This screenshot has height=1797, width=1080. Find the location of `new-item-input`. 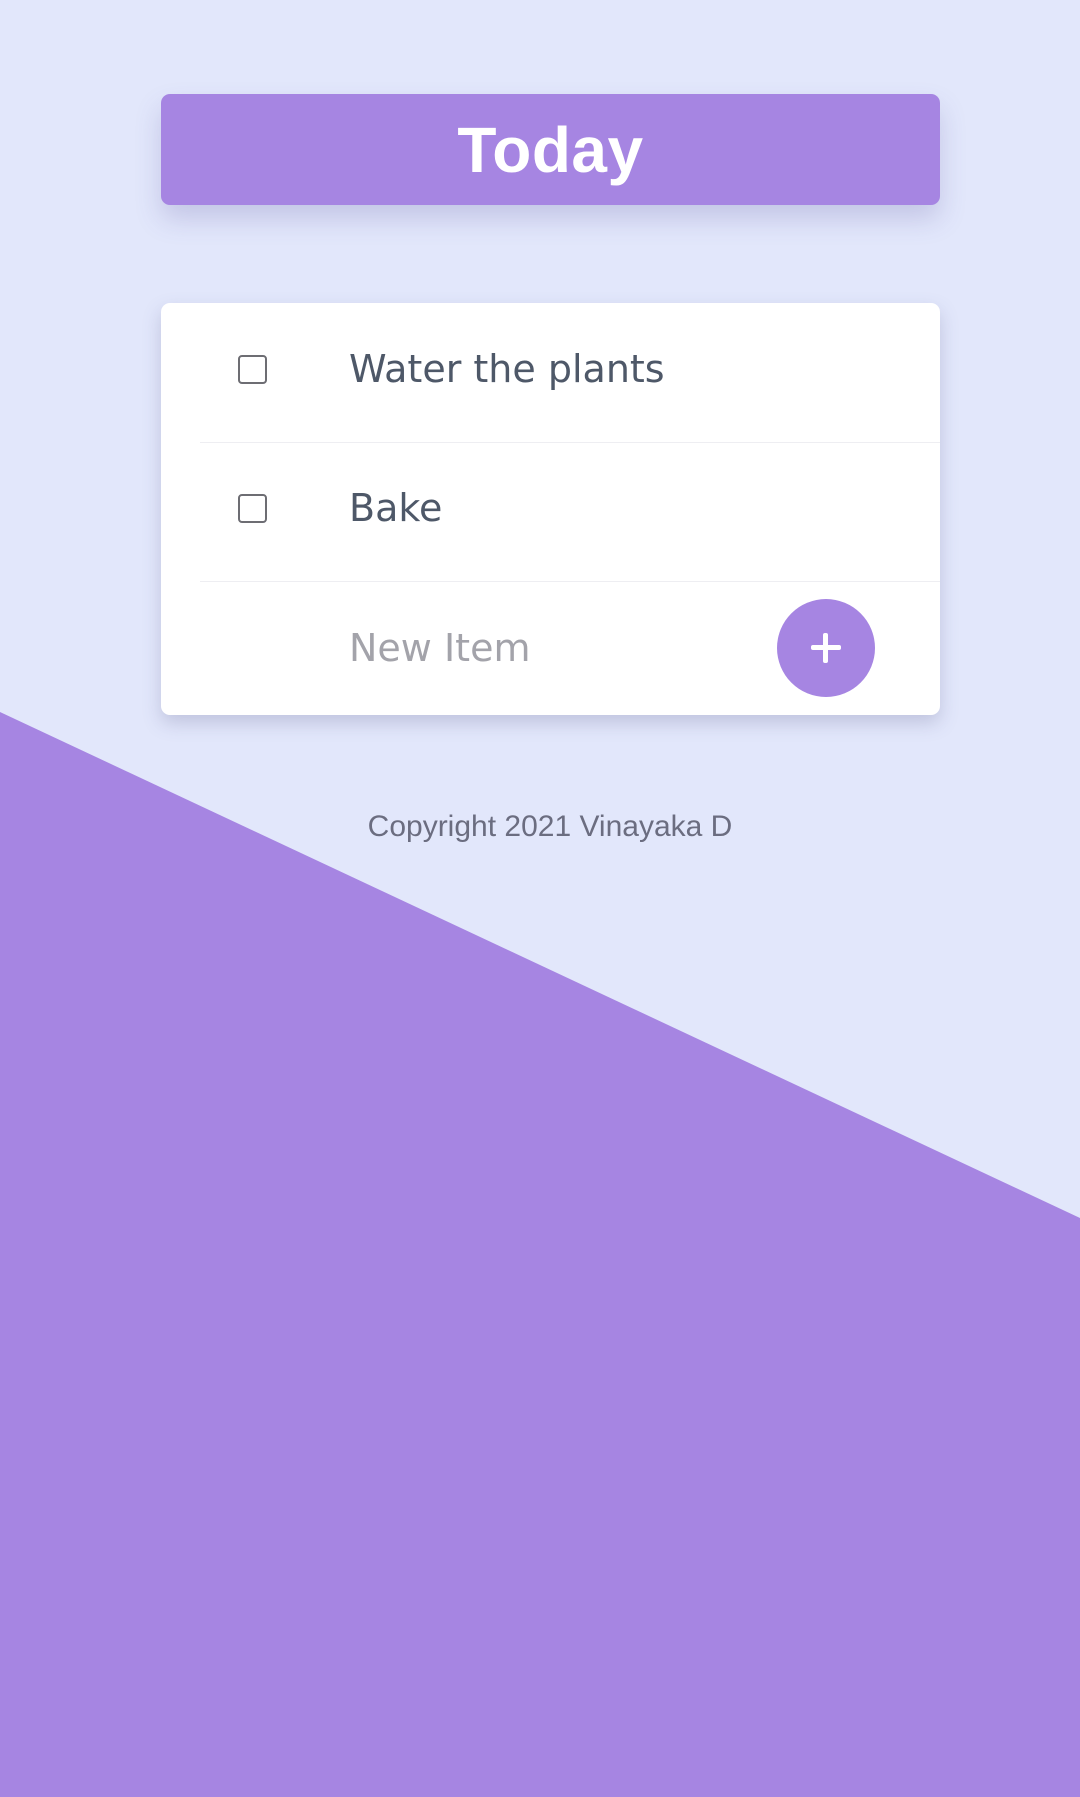

new-item-input is located at coordinates (480, 648).